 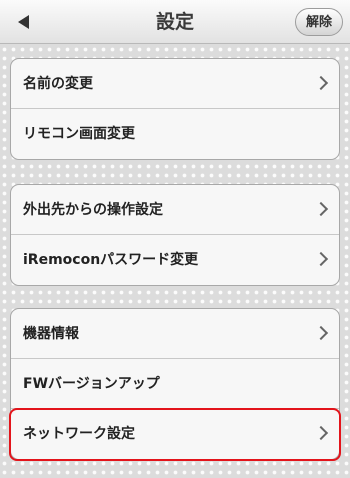 I want to click on row-label: 外出先からの操作設定, so click(x=93, y=210).